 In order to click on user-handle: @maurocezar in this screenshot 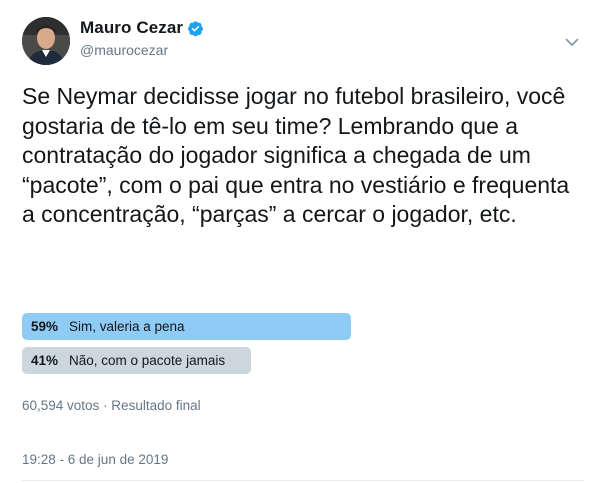, I will do `click(124, 50)`.